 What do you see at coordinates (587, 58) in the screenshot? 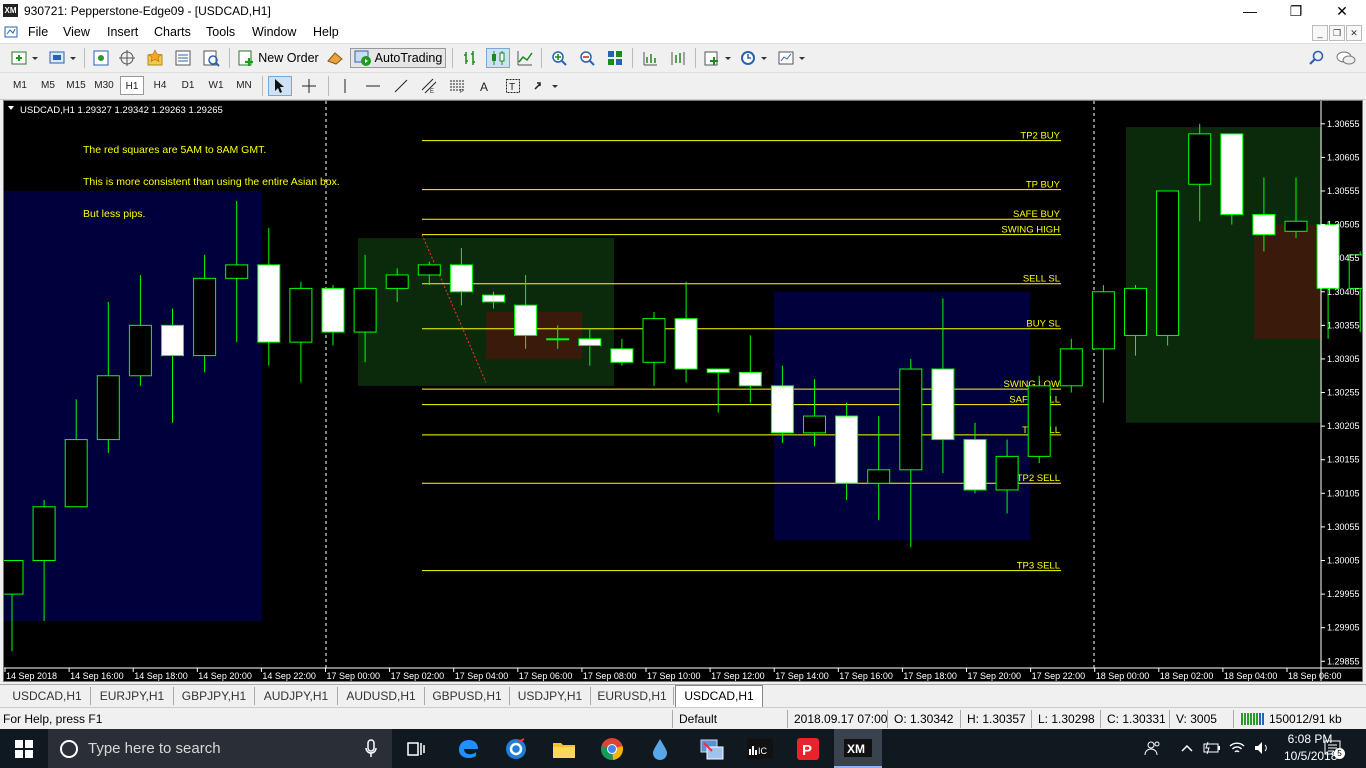
I see `zoom-out-button` at bounding box center [587, 58].